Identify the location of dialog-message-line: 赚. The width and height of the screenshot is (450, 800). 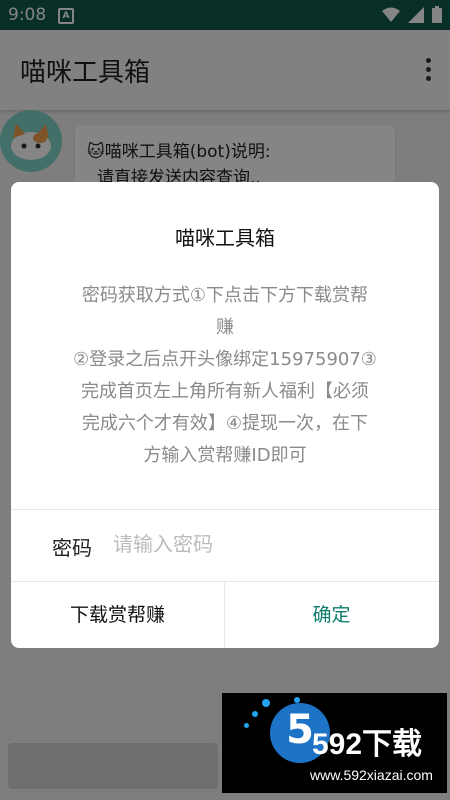
(225, 327).